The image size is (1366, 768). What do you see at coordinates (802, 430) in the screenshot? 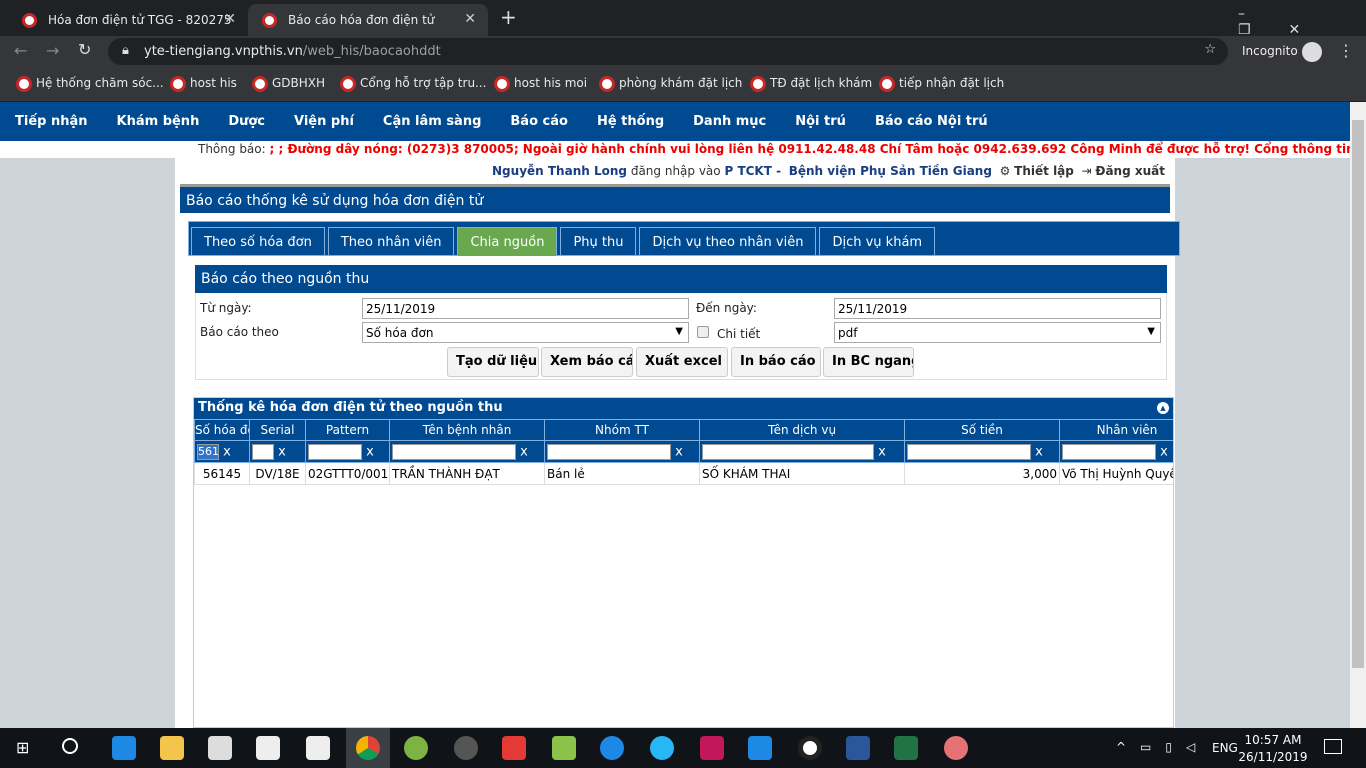
I see `column-header: Tên dịch vụ` at bounding box center [802, 430].